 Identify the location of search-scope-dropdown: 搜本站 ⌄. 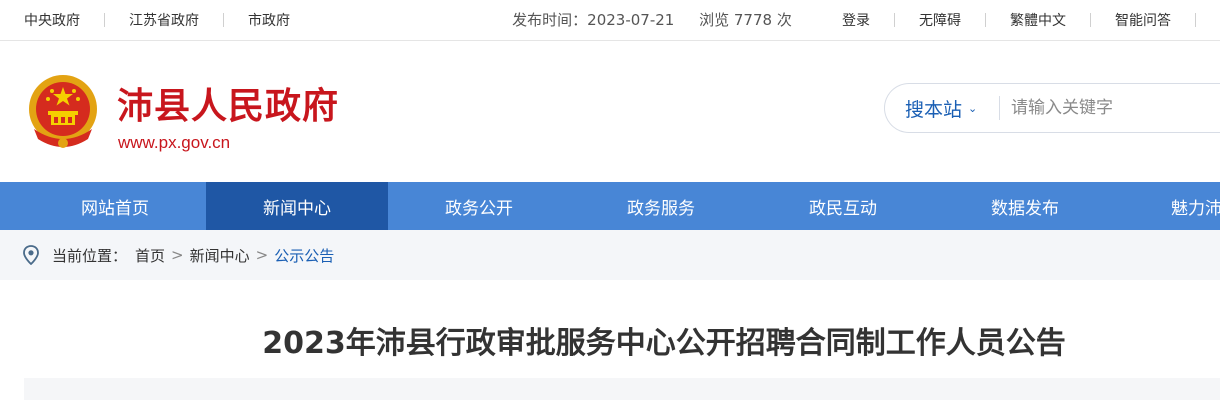
(941, 108).